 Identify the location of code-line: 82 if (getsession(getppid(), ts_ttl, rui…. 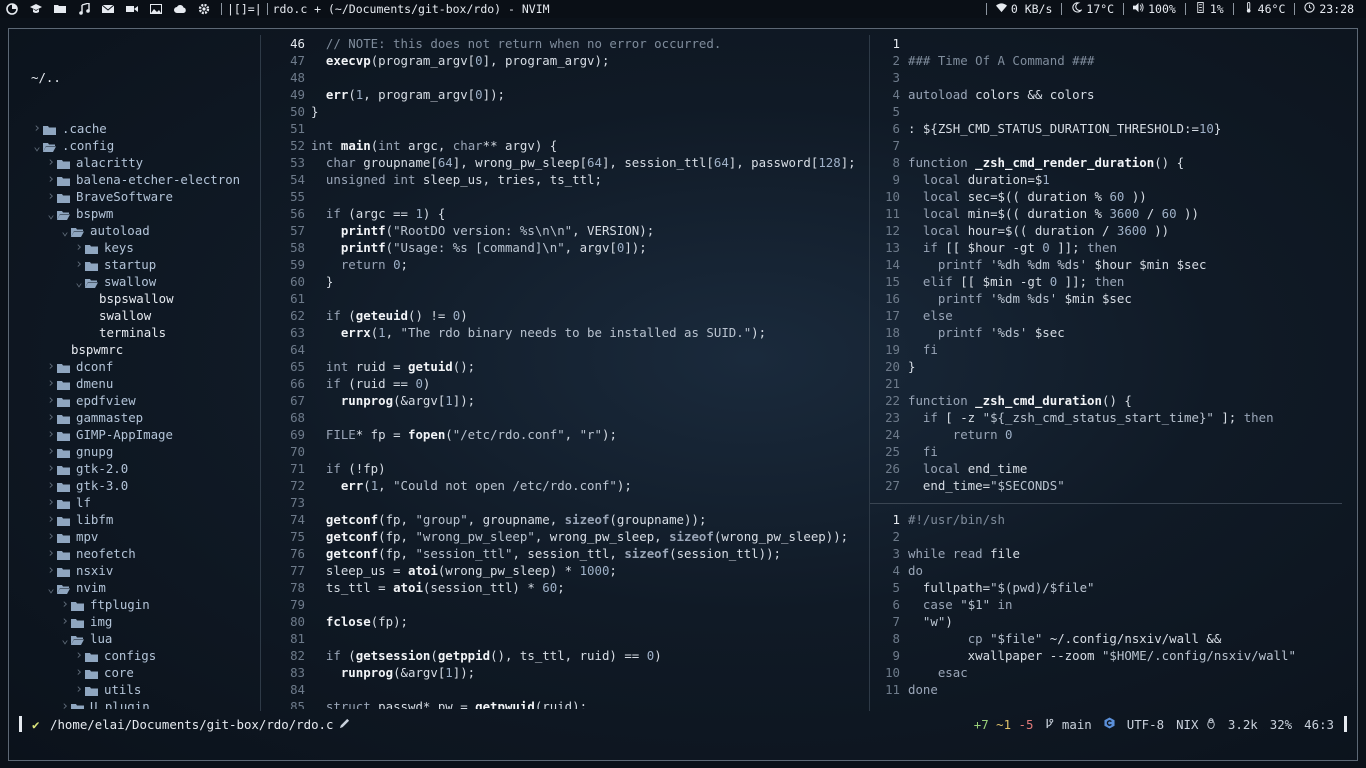
(565, 655).